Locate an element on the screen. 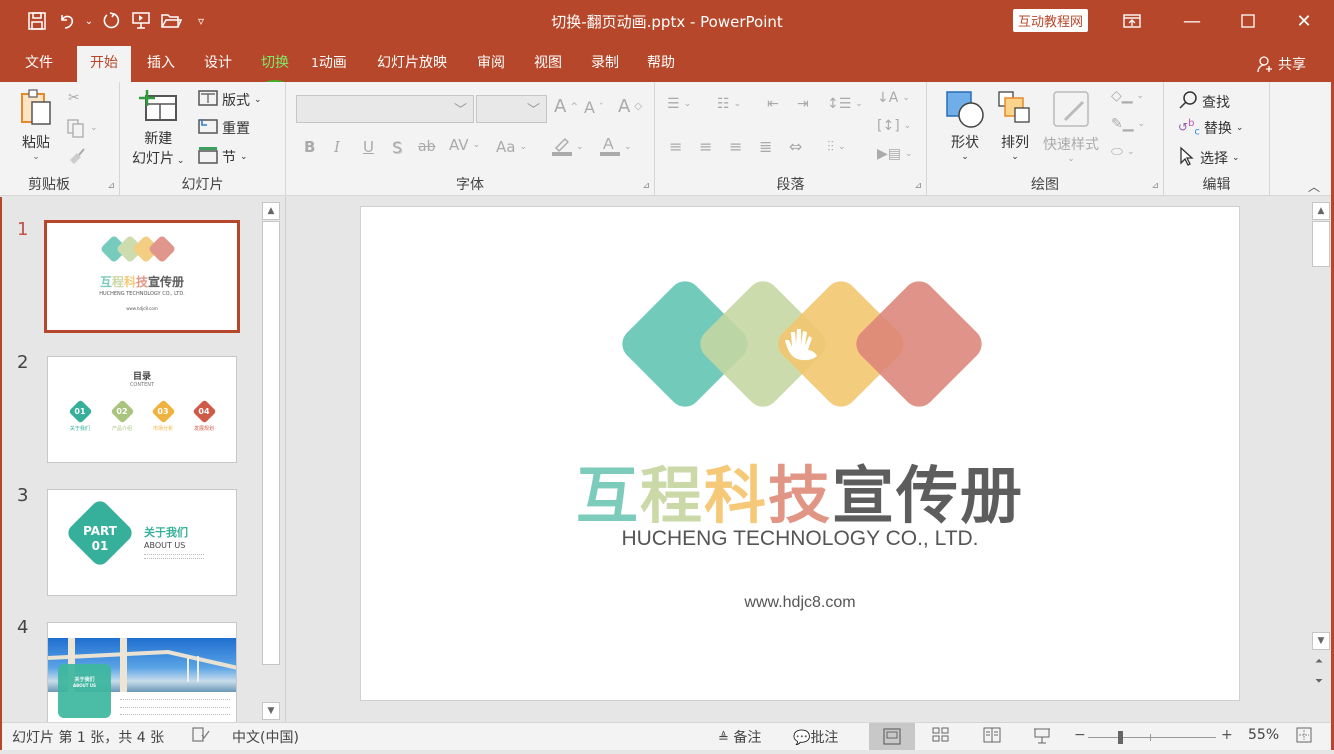  change-case-button: Aa ⌄ is located at coordinates (511, 147).